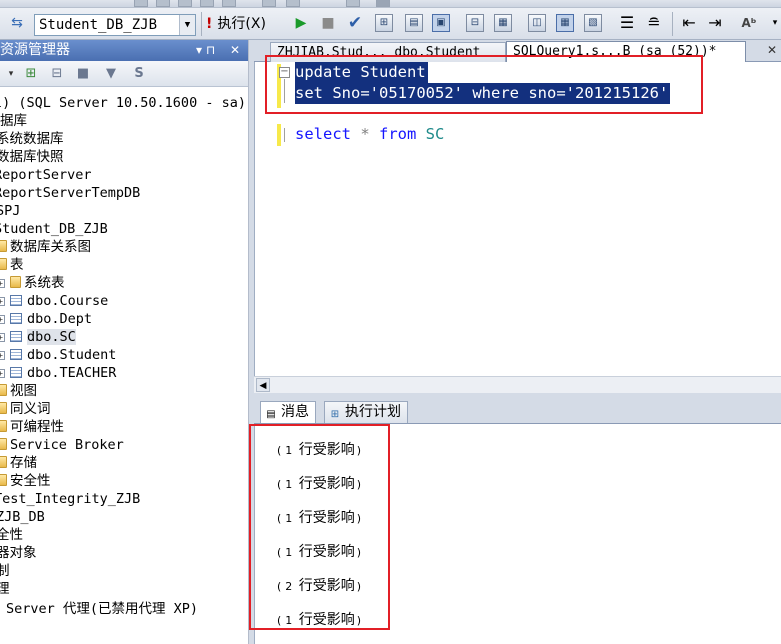 The image size is (781, 644). I want to click on tree-item-service-broker: Service Broker, so click(62, 445).